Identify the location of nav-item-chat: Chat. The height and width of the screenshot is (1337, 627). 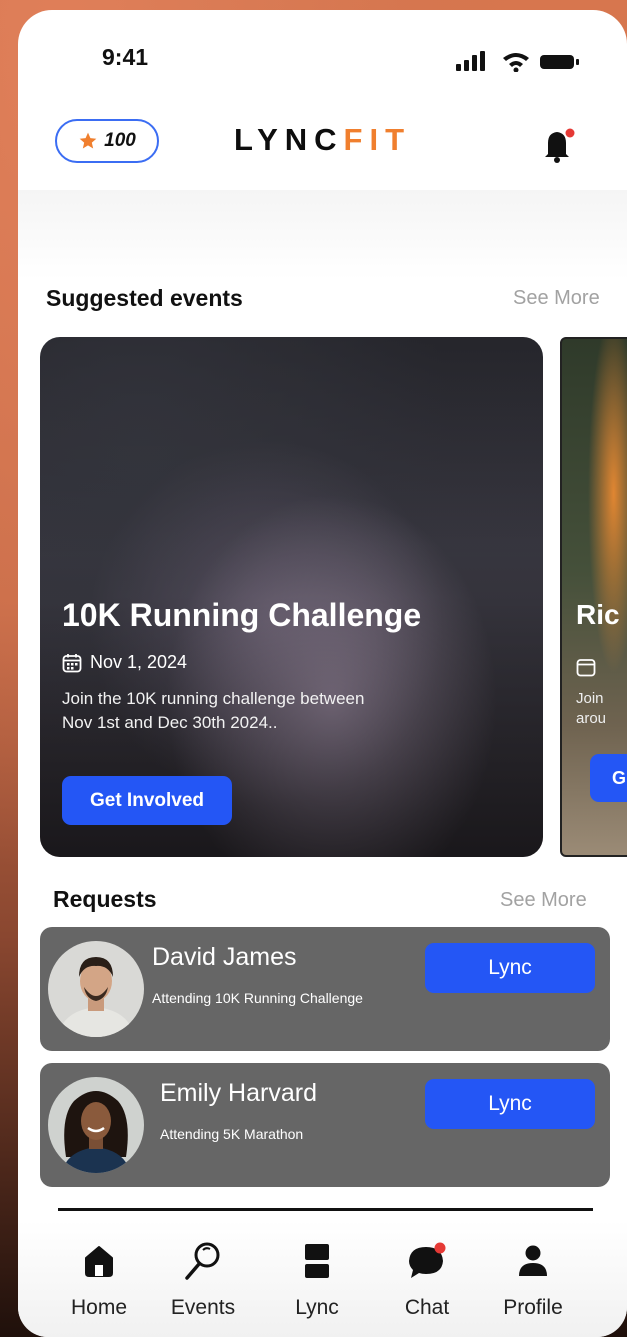
(427, 1278).